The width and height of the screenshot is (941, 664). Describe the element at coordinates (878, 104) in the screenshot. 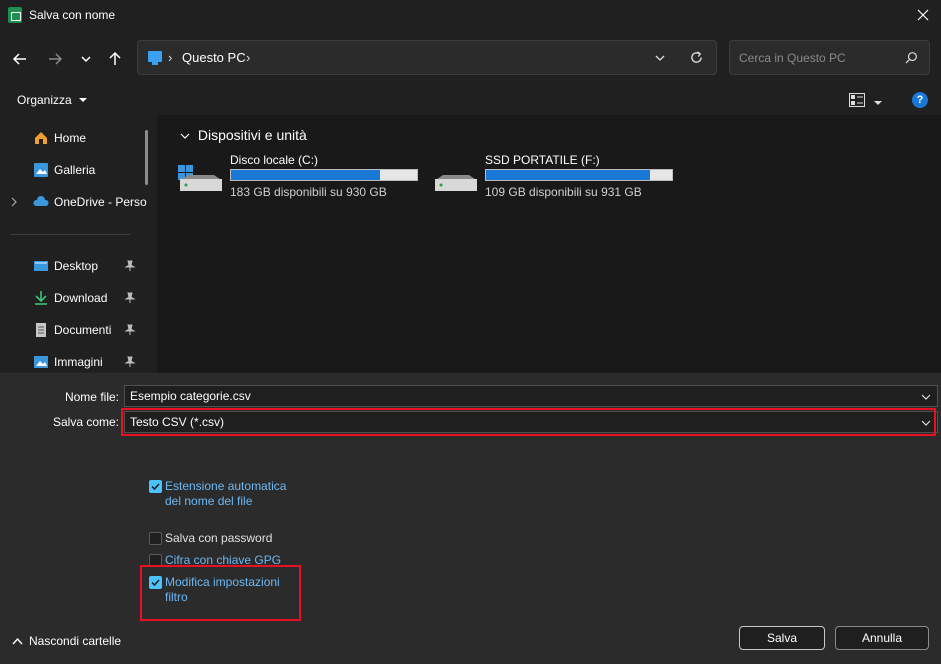

I see `view-options-chevron-icon` at that location.